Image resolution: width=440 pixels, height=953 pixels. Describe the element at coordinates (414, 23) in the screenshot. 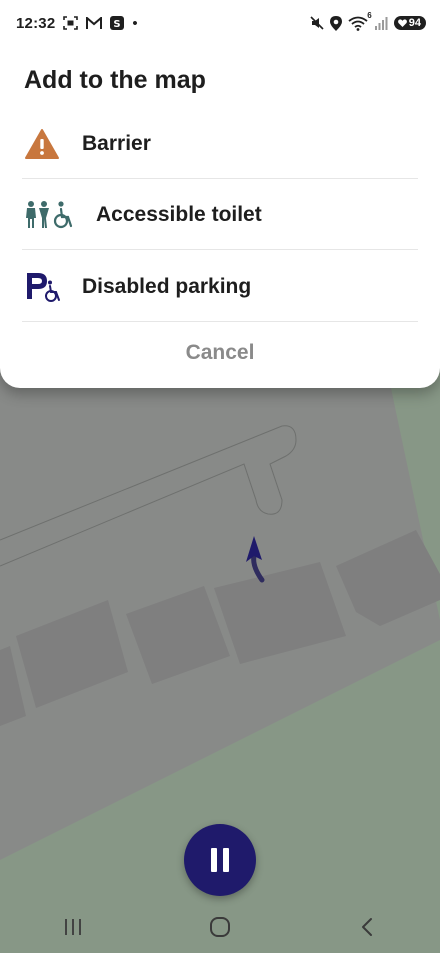

I see `battery-level: 94` at that location.